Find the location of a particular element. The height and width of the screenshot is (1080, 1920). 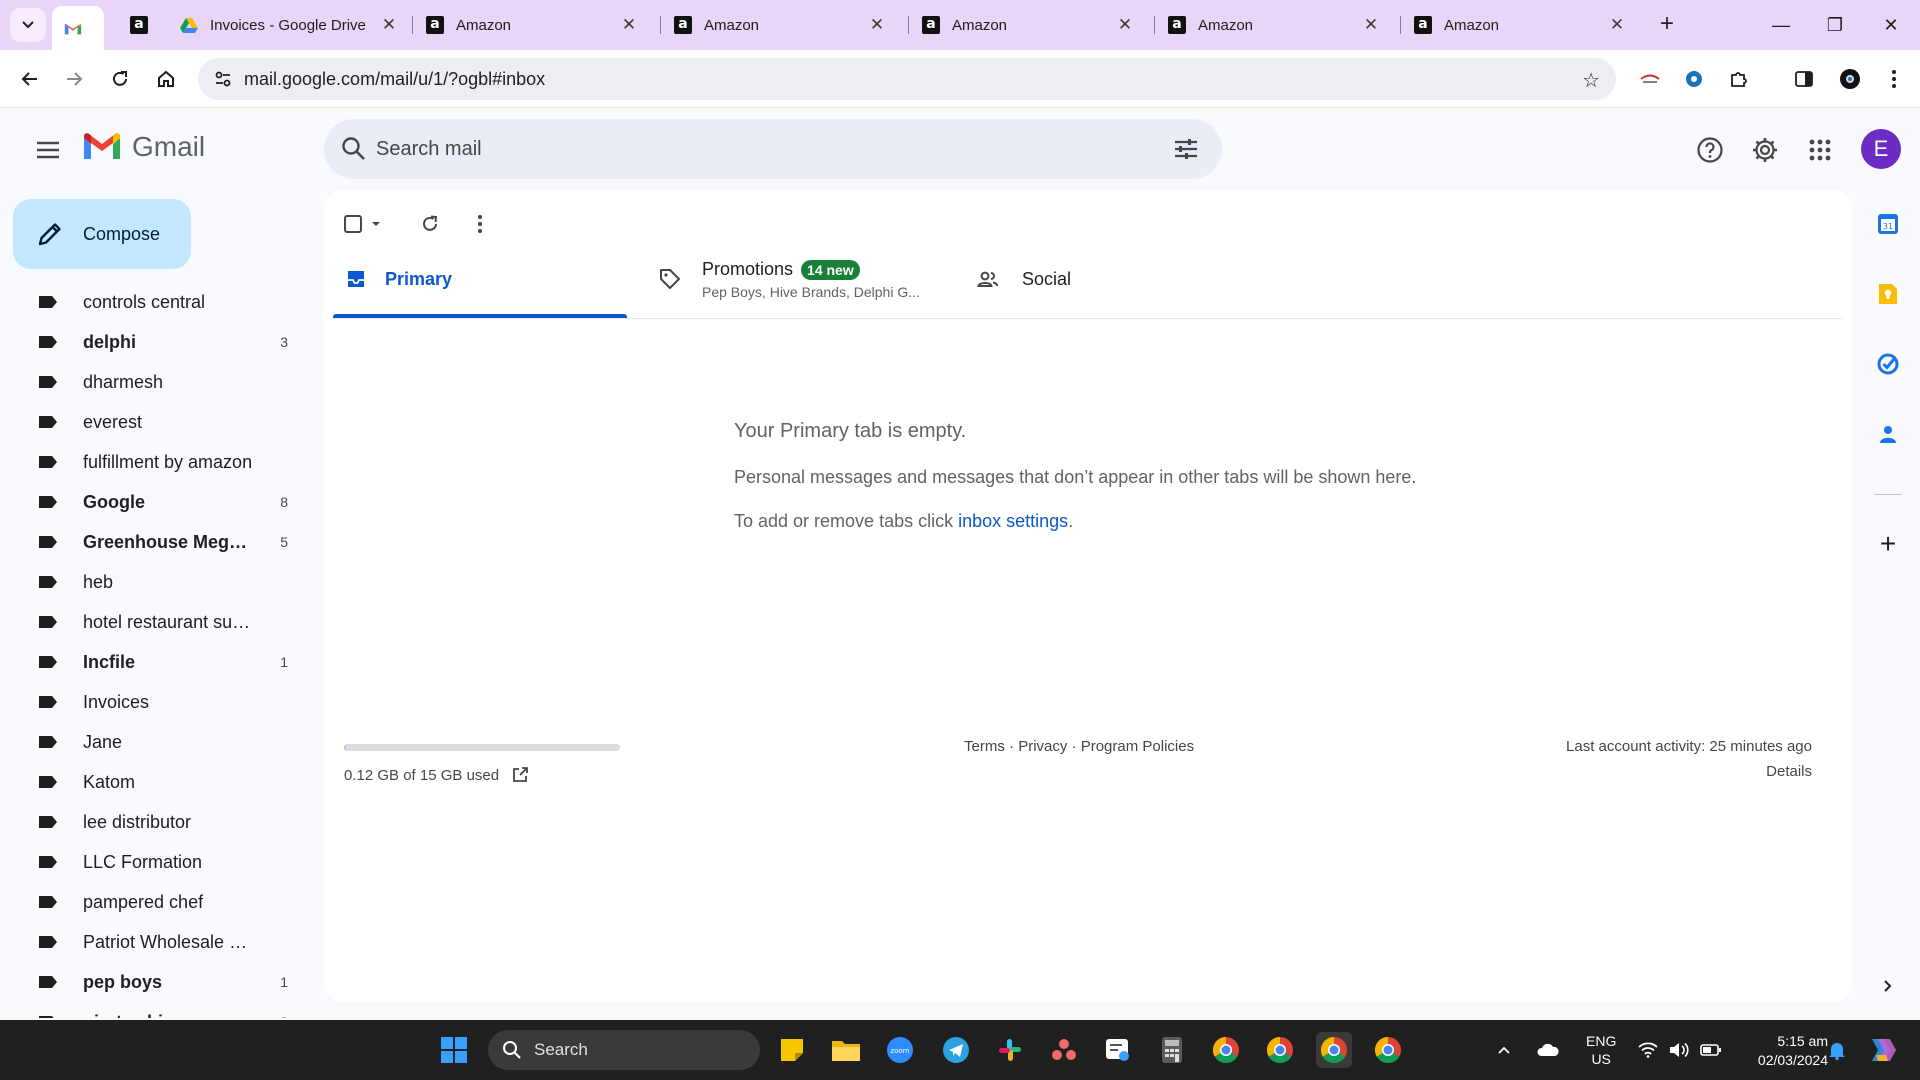

search-bar is located at coordinates (773, 149).